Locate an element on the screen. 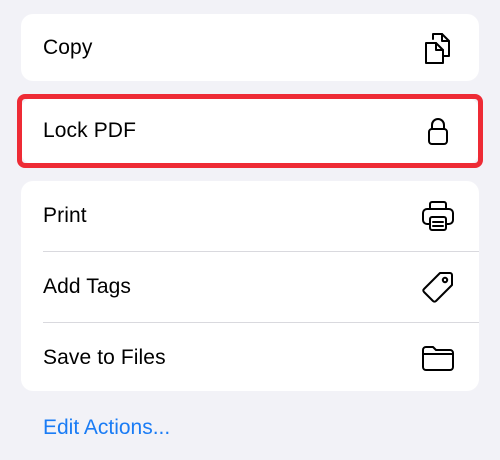 The image size is (500, 460). copy-action: Copy is located at coordinates (250, 47).